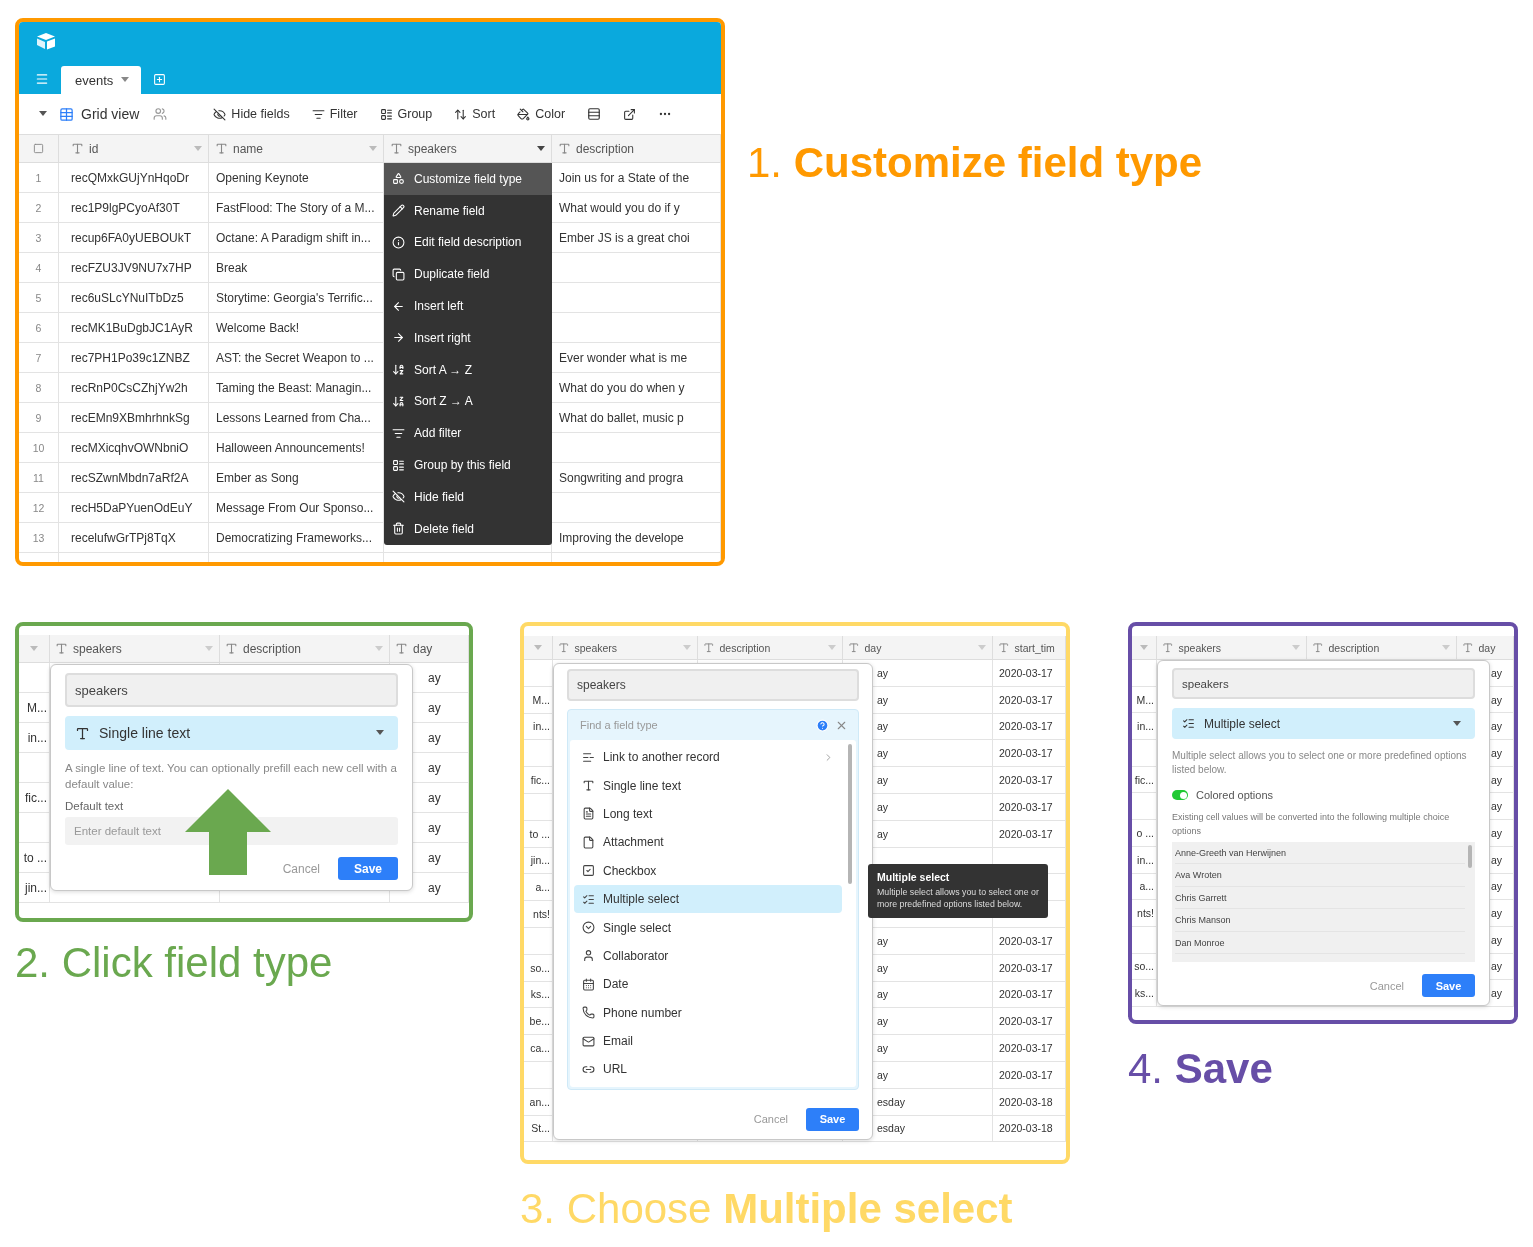 This screenshot has height=1247, width=1533. I want to click on column-header: name, so click(296, 149).